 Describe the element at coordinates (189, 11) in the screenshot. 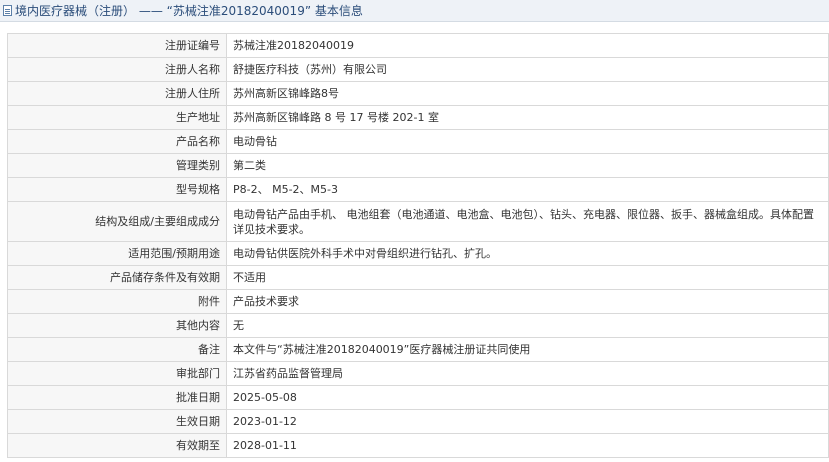

I see `page-title: 境内医疗器械（注册） —— “苏械注准20182040019” 基本信息` at that location.